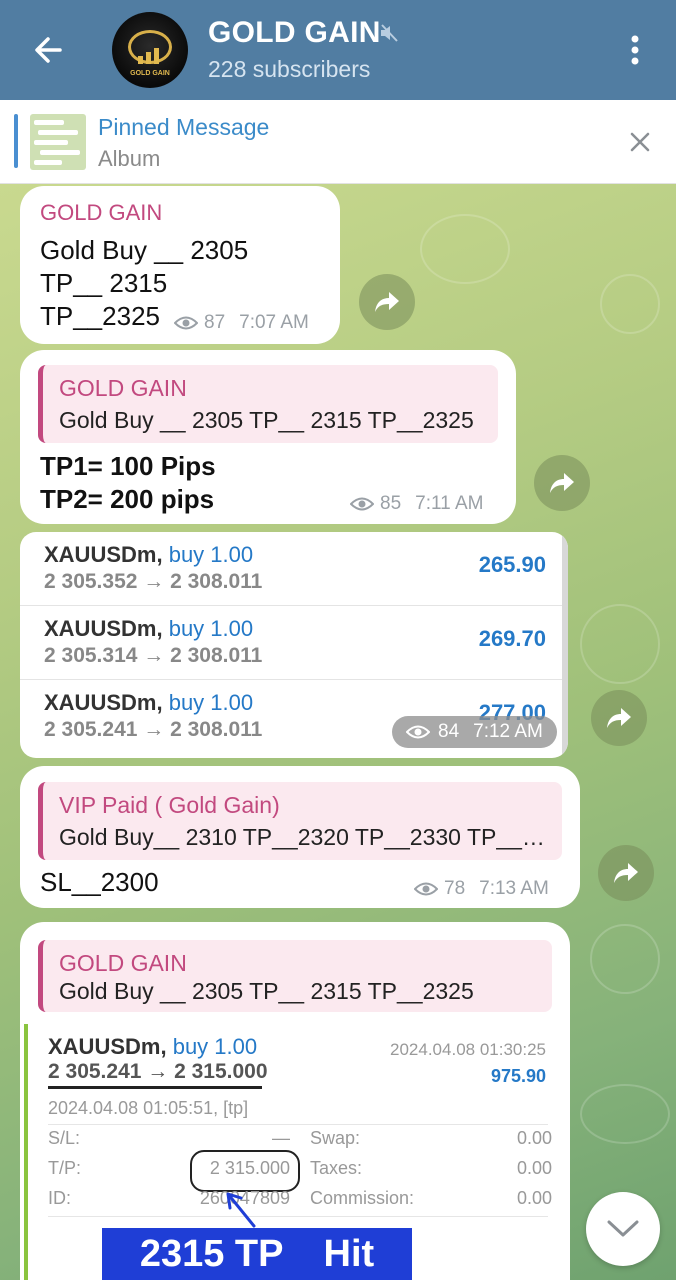  What do you see at coordinates (144, 250) in the screenshot?
I see `message-line: Gold Buy __ 2305` at bounding box center [144, 250].